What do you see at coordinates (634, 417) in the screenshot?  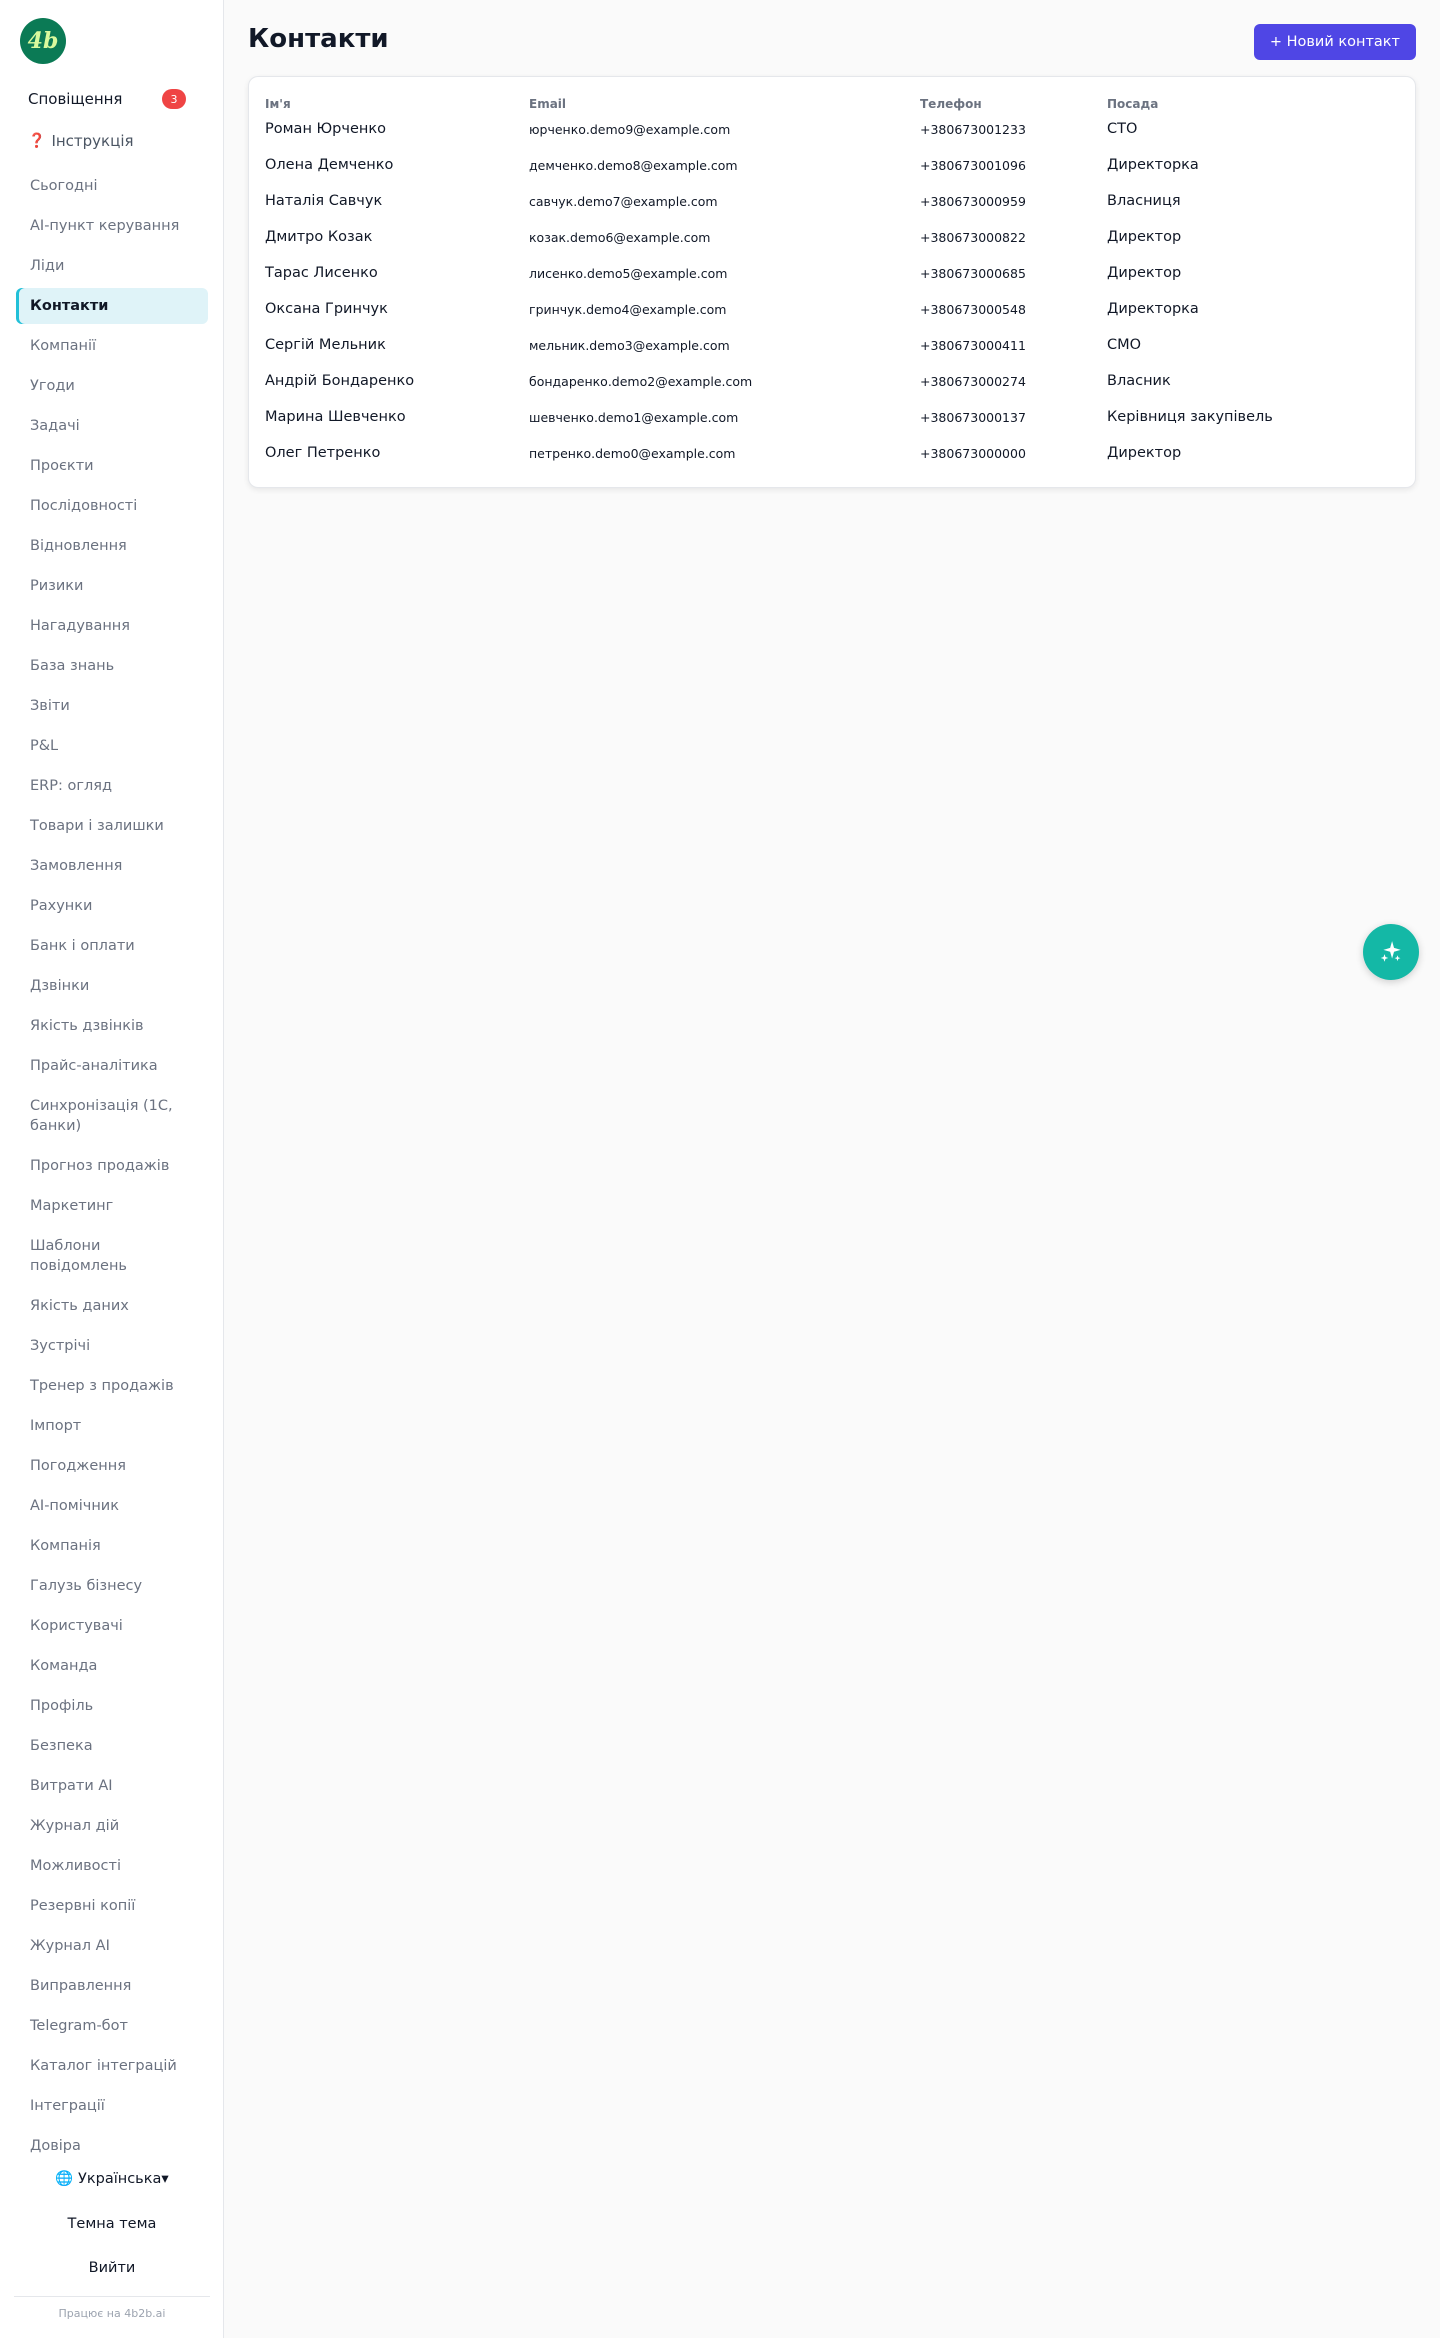 I see `cell-email: шевченко.demo1@example.com` at bounding box center [634, 417].